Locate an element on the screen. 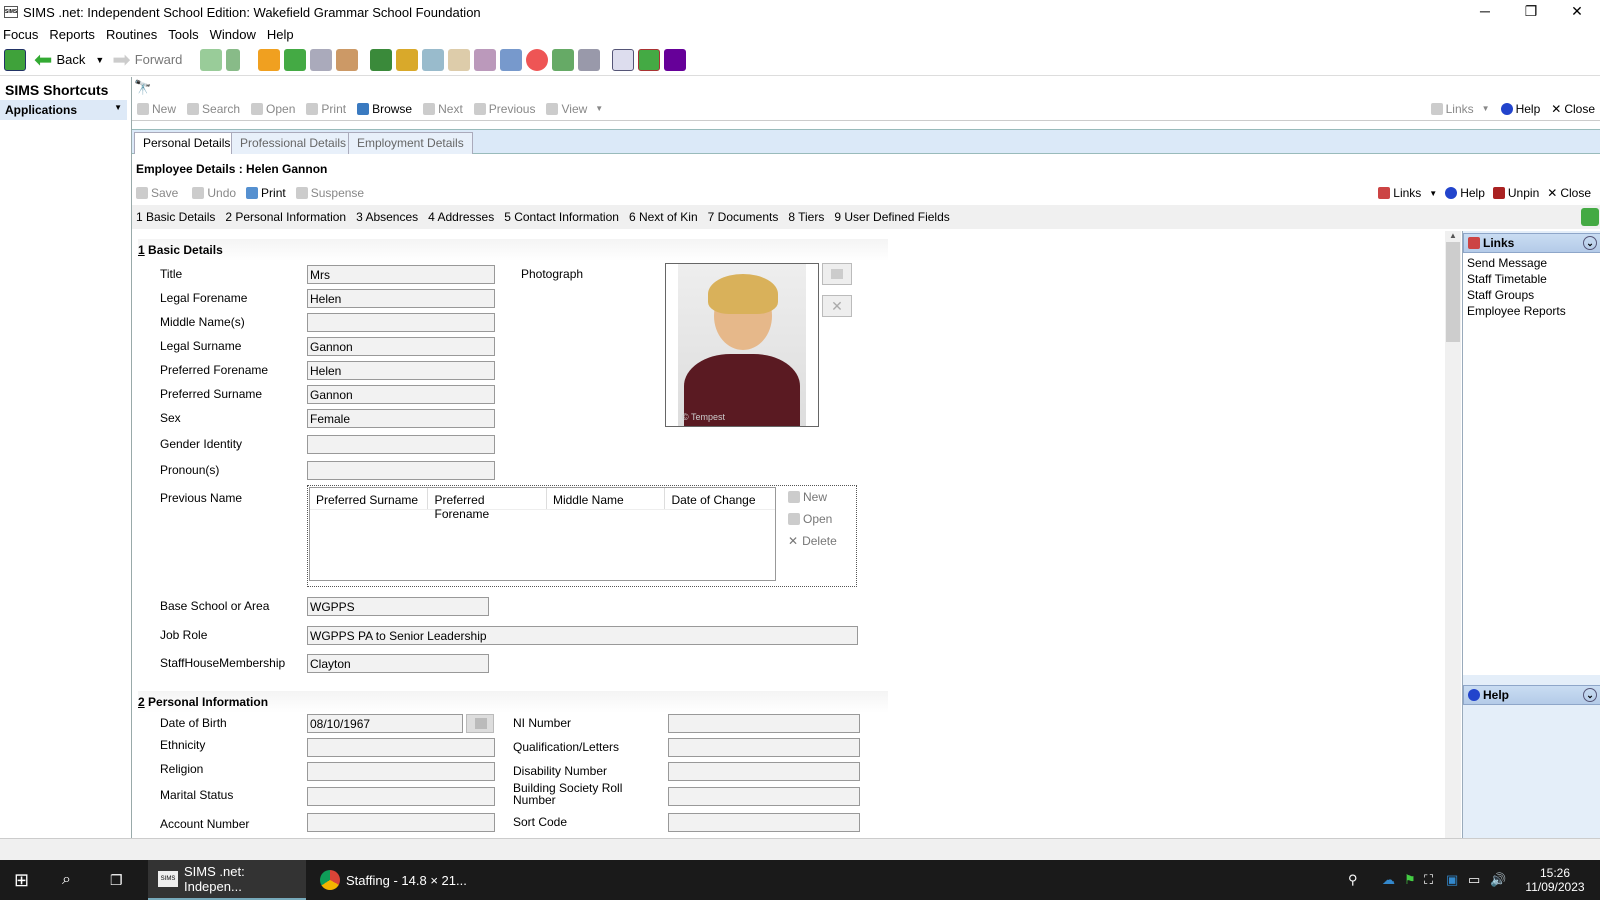  record-help-button: Help is located at coordinates (1465, 193).